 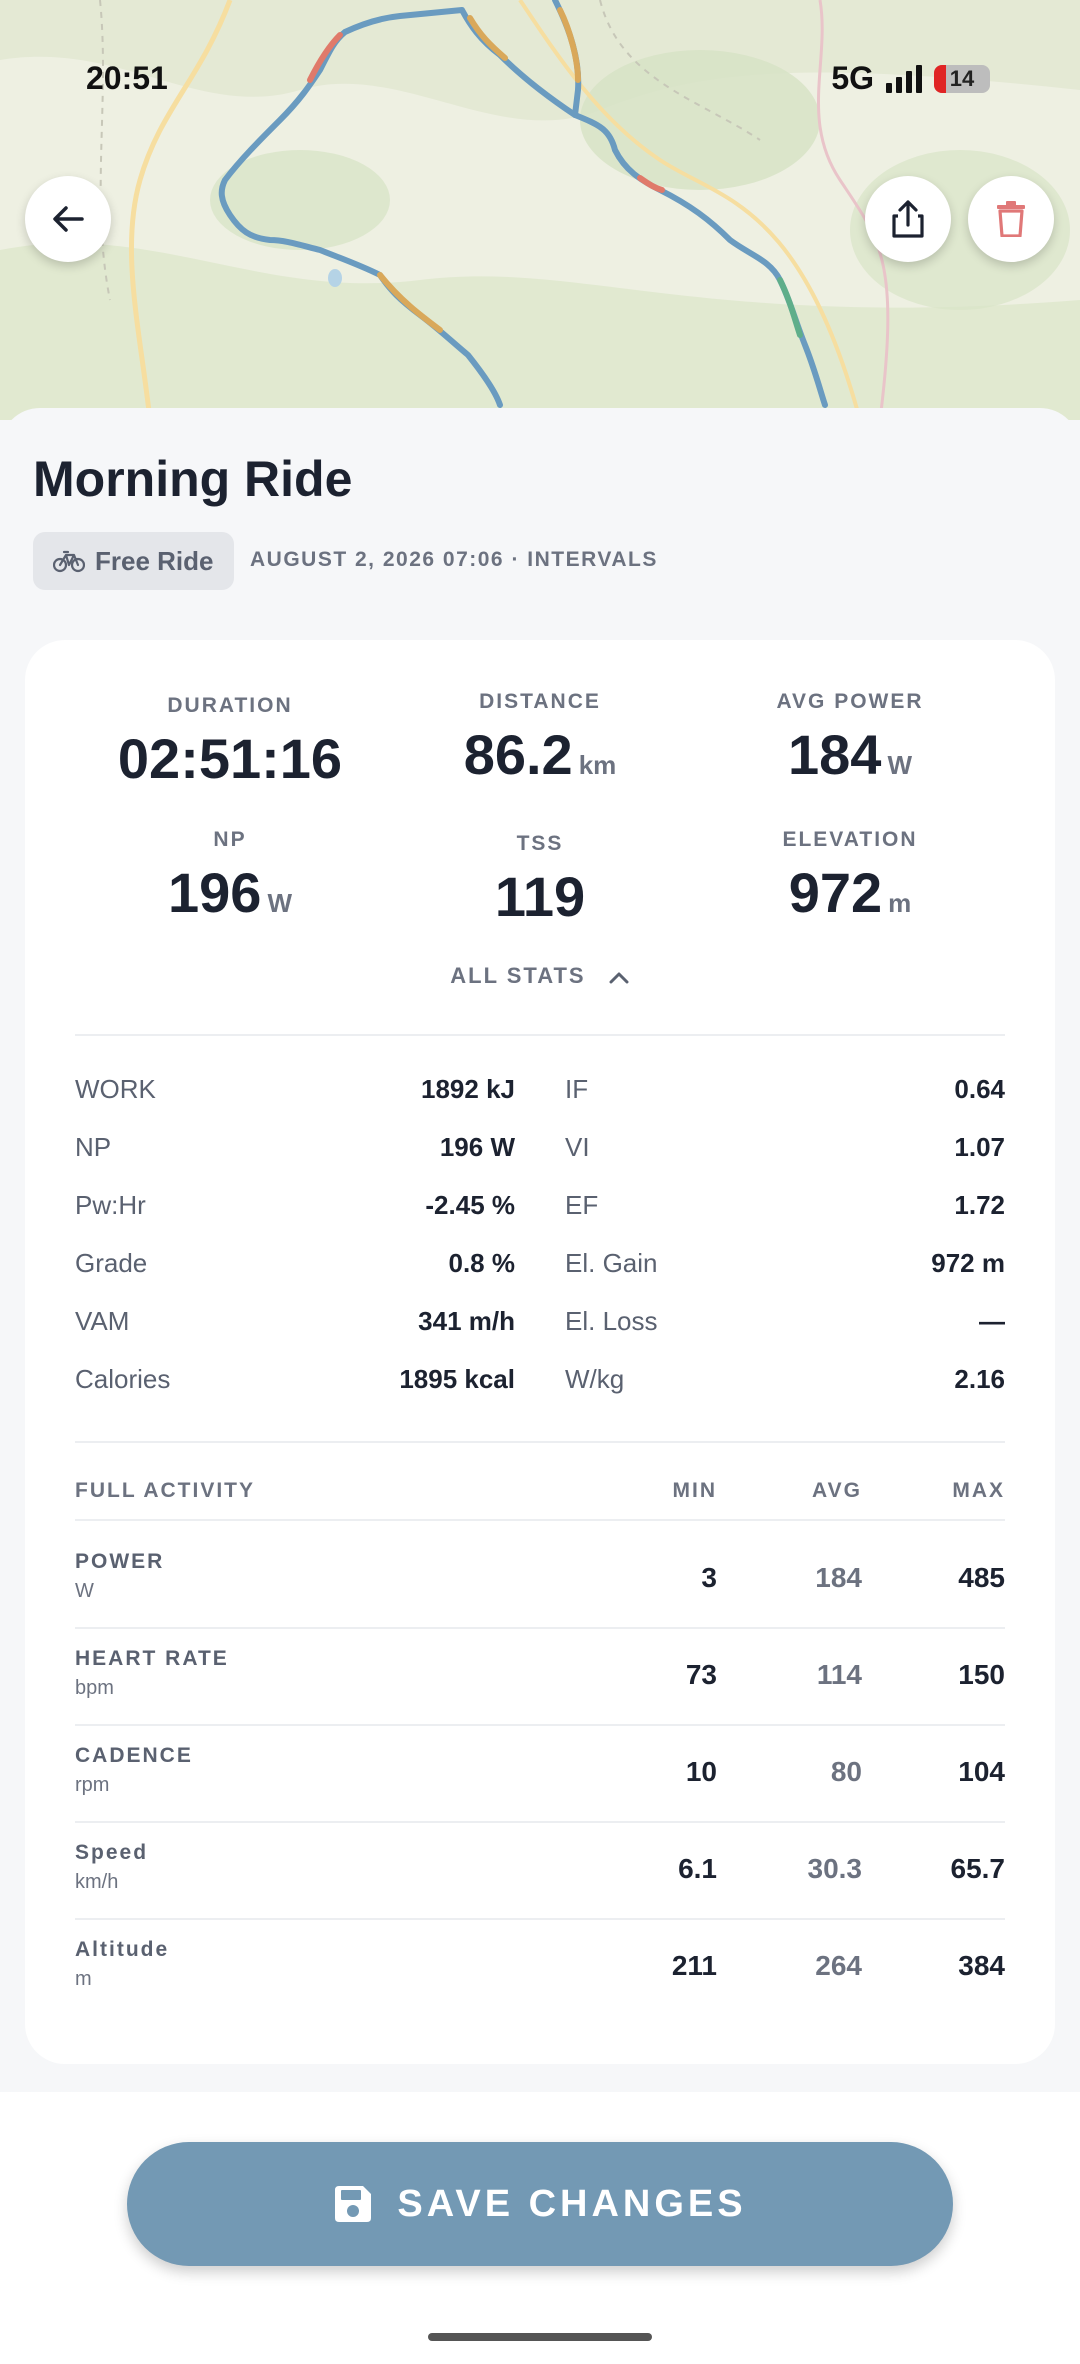 What do you see at coordinates (577, 1089) in the screenshot?
I see `detail-stat-key: IF` at bounding box center [577, 1089].